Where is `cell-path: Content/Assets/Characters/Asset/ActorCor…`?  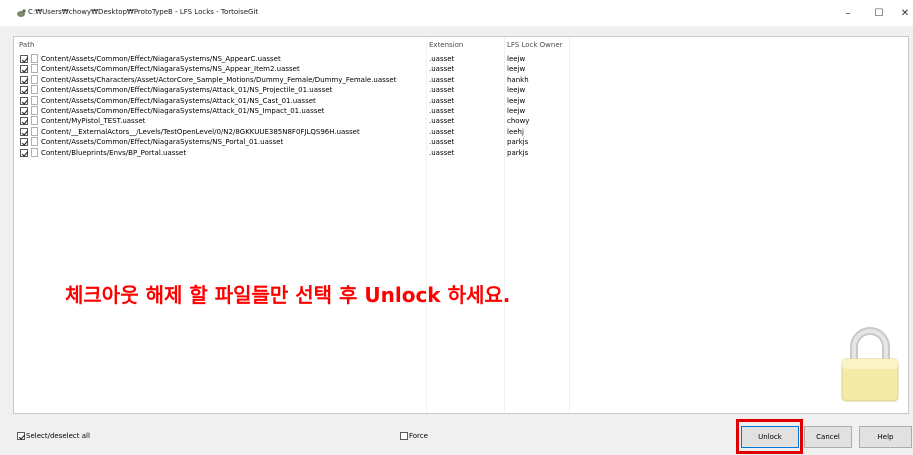
cell-path: Content/Assets/Characters/Asset/ActorCor… is located at coordinates (219, 79).